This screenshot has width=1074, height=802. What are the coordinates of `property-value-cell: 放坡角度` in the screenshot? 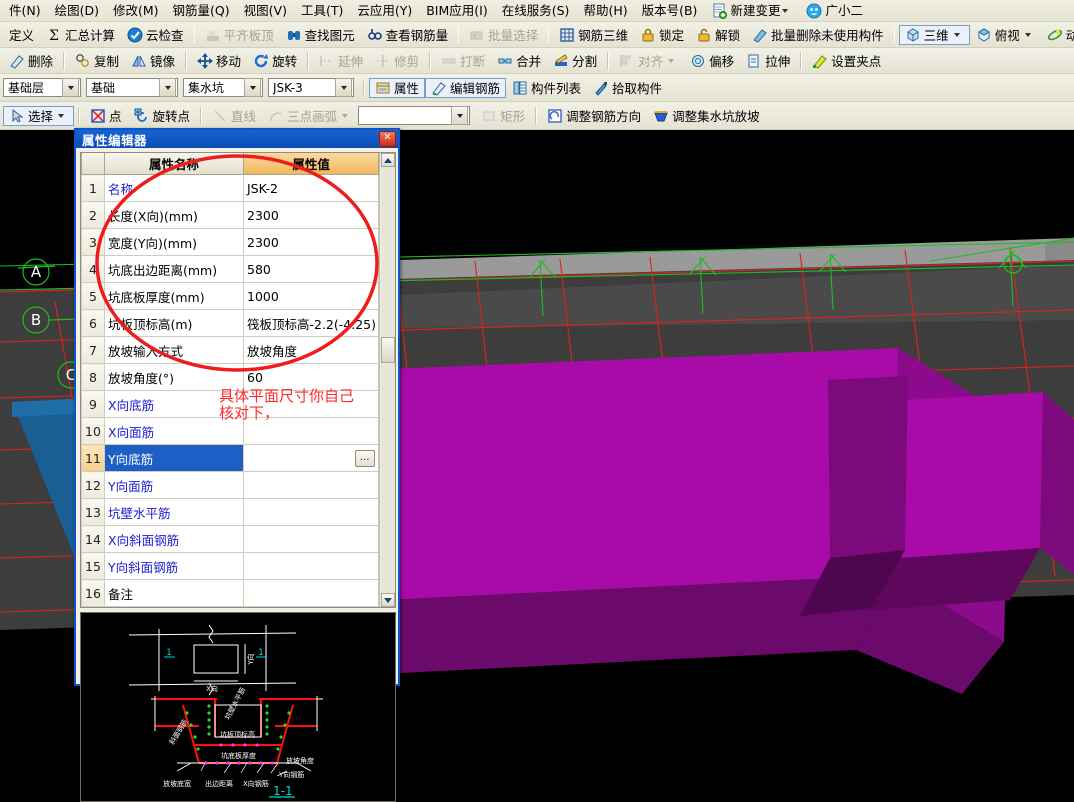 It's located at (311, 350).